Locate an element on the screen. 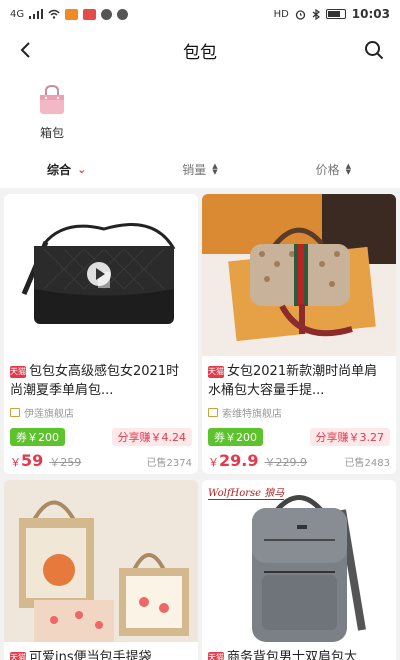 Image resolution: width=400 pixels, height=660 pixels. product-image: WolfHorse 狼马 is located at coordinates (299, 561).